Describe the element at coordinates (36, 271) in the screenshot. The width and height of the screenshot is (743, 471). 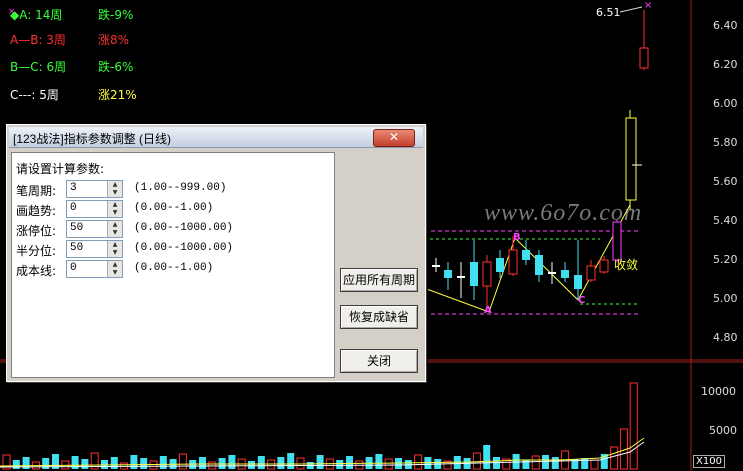
I see `param-label: 成本线:` at that location.